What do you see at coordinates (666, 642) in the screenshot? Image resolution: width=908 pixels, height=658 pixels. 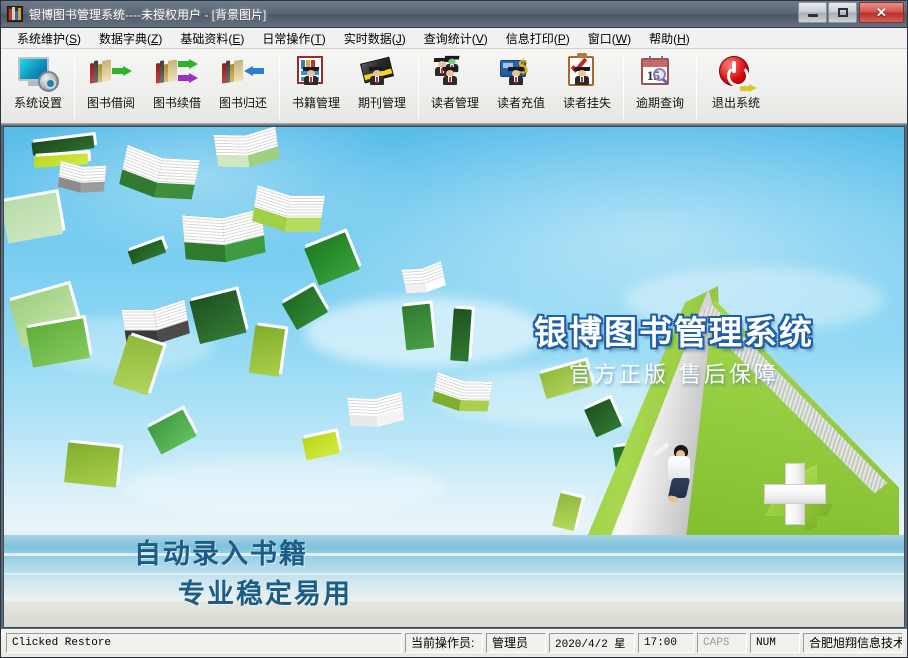 I see `status-time: 17:00` at bounding box center [666, 642].